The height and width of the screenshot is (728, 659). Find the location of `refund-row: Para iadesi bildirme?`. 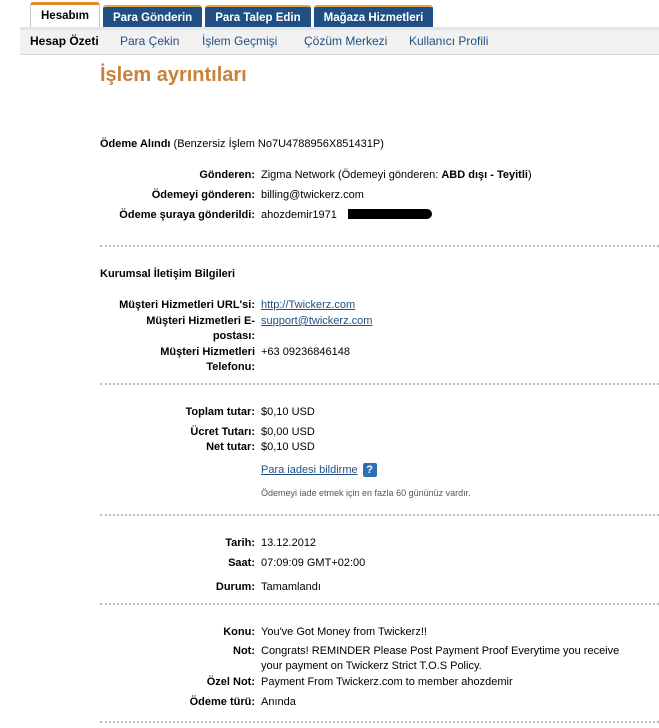

refund-row: Para iadesi bildirme? is located at coordinates (319, 470).